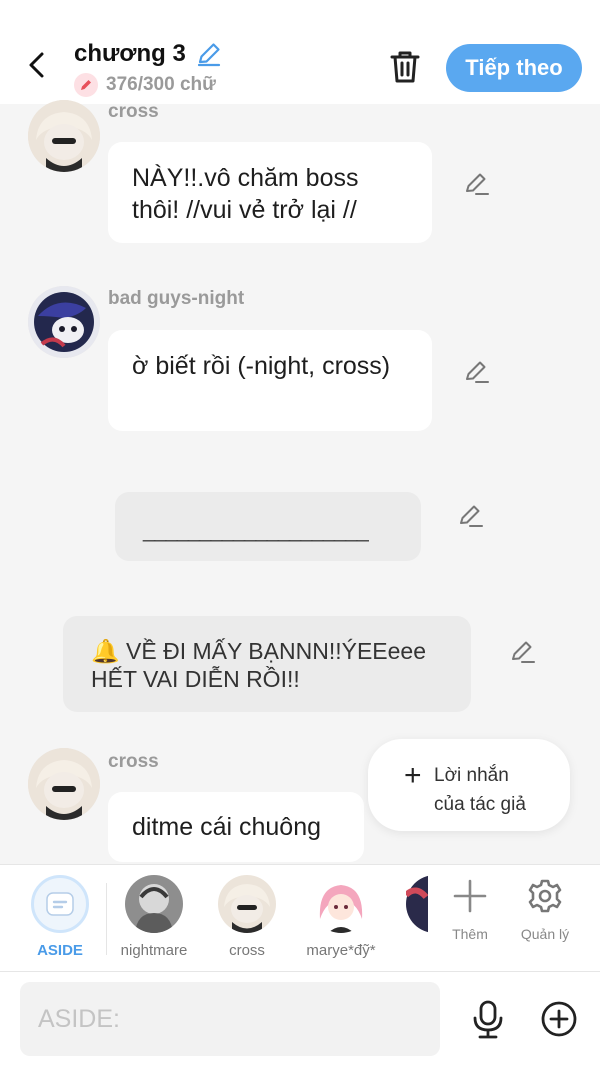  What do you see at coordinates (270, 380) in the screenshot?
I see `message-bubble: ờ biết rồi (-night, cross)` at bounding box center [270, 380].